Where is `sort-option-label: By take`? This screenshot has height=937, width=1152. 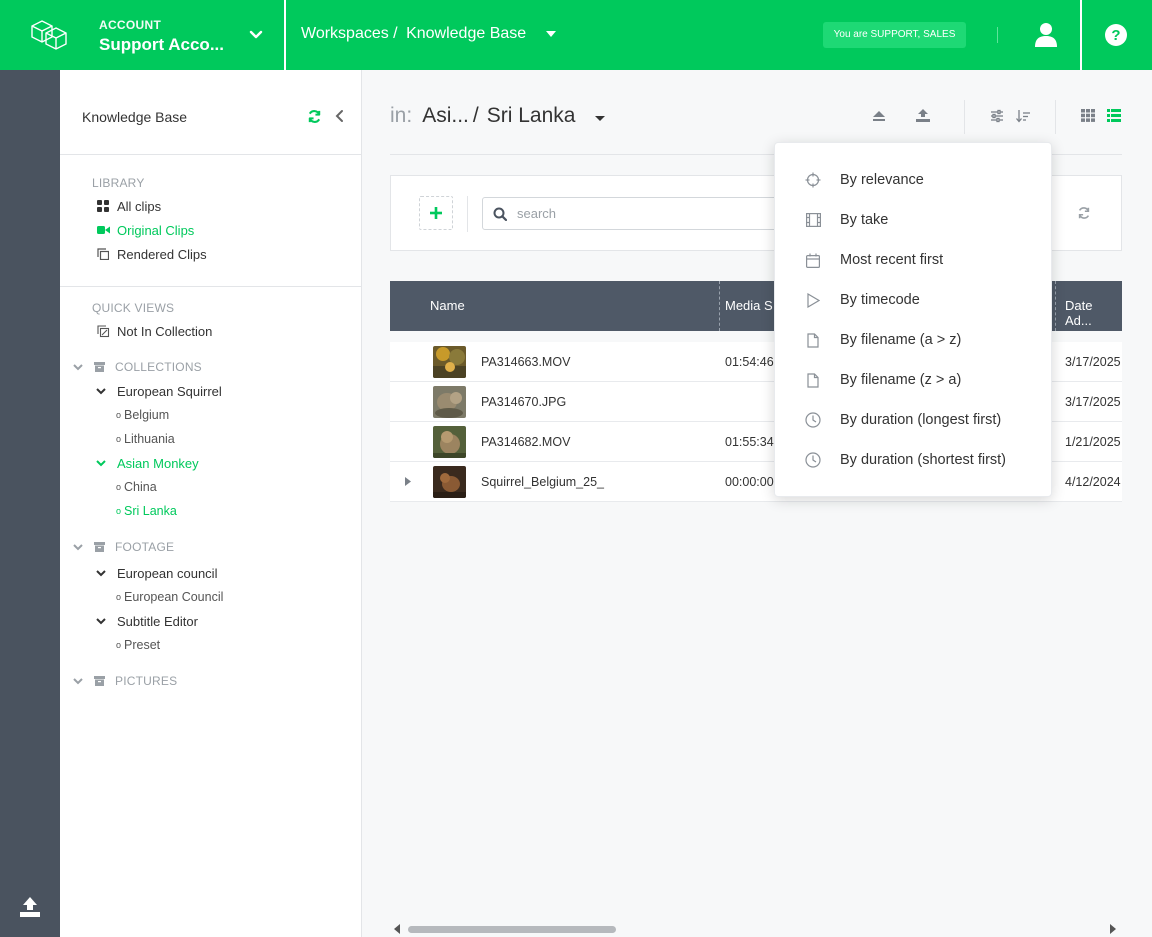 sort-option-label: By take is located at coordinates (864, 220).